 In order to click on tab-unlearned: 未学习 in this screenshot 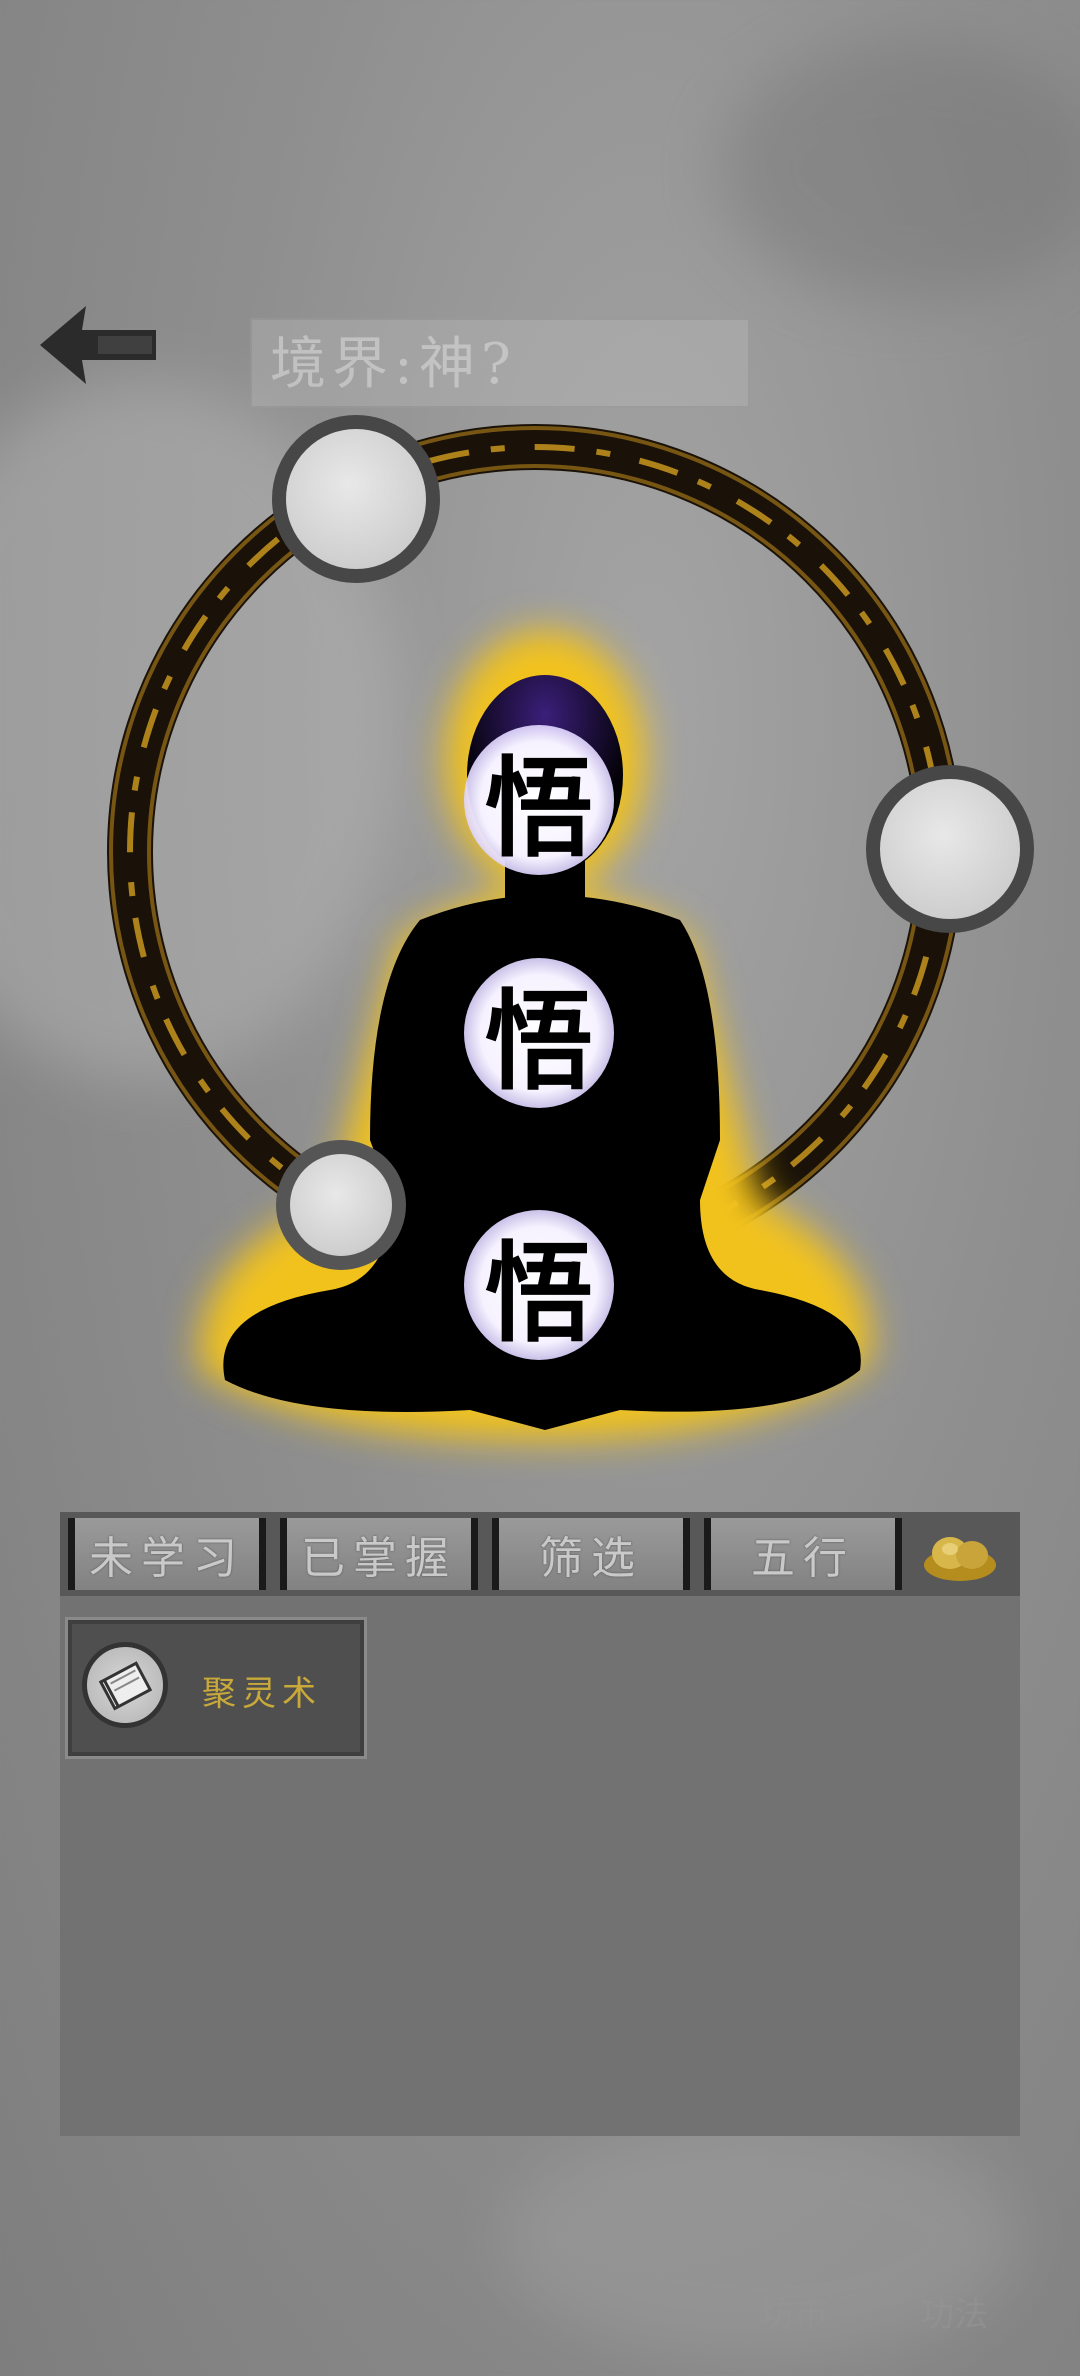, I will do `click(167, 1554)`.